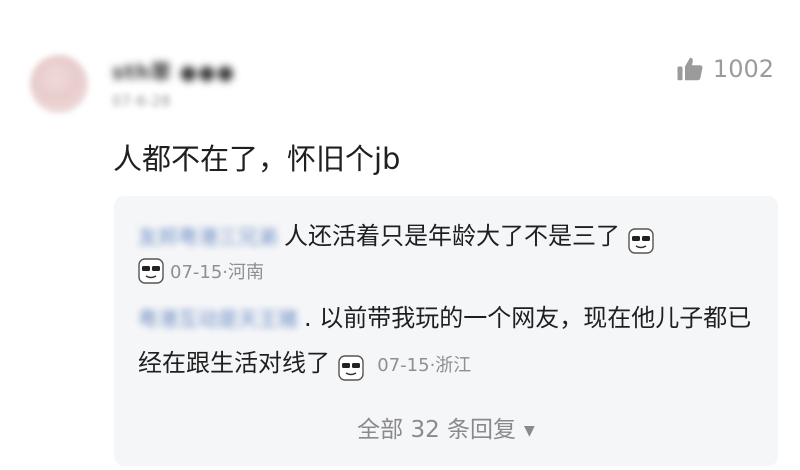  I want to click on reply-meta: 07-15·河南, so click(201, 271).